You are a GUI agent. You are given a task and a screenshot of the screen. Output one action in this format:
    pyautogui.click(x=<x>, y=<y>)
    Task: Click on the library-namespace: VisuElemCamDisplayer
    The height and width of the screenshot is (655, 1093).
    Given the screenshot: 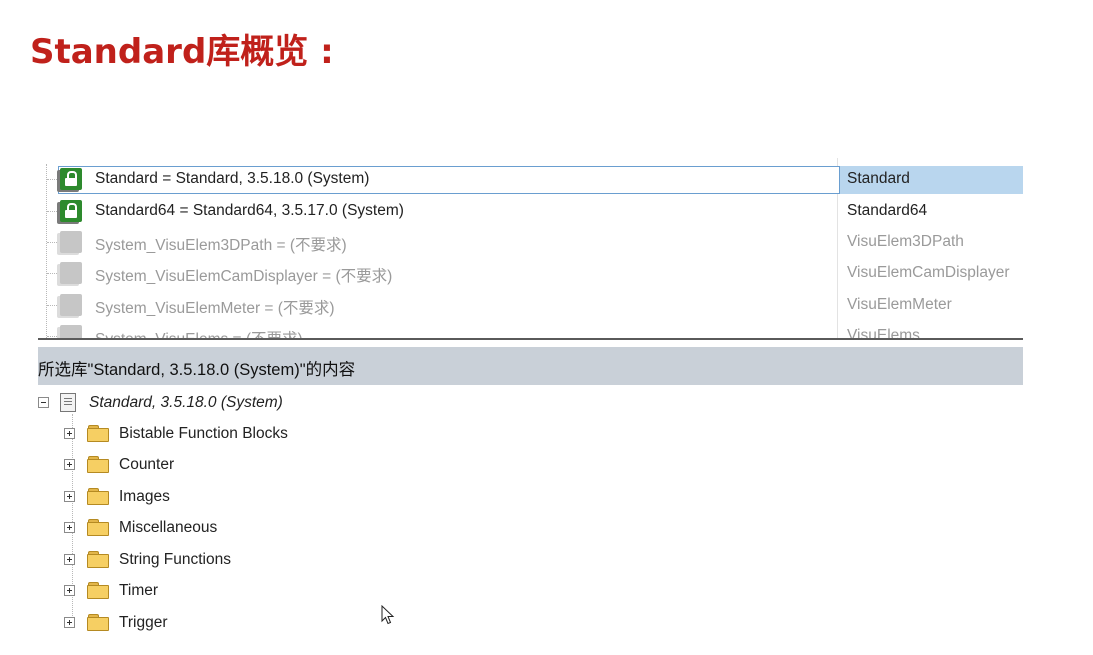 What is the action you would take?
    pyautogui.click(x=928, y=272)
    